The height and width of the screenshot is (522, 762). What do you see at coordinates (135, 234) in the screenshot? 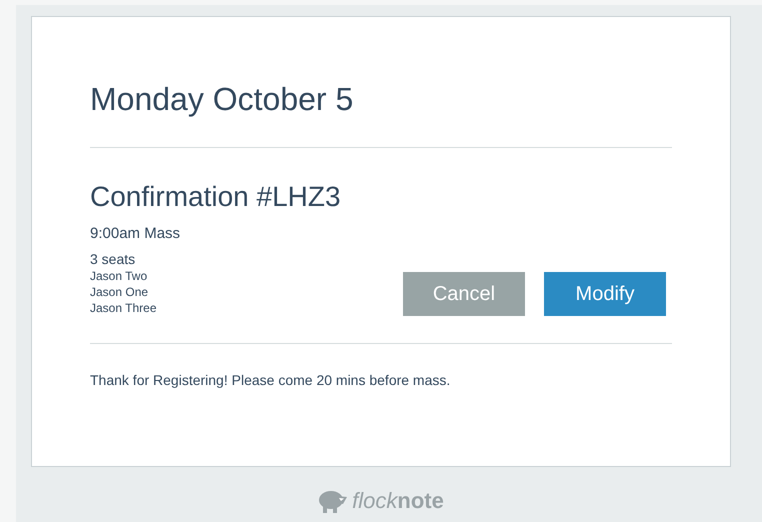
I see `service-time: 9:00am Mass` at bounding box center [135, 234].